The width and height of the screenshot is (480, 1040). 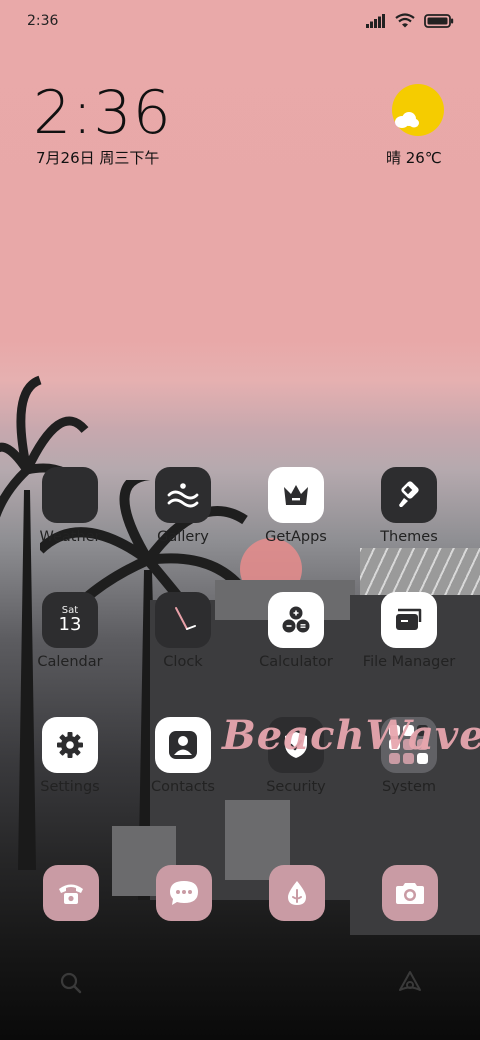 I want to click on app-clock: Clock, so click(x=183, y=631).